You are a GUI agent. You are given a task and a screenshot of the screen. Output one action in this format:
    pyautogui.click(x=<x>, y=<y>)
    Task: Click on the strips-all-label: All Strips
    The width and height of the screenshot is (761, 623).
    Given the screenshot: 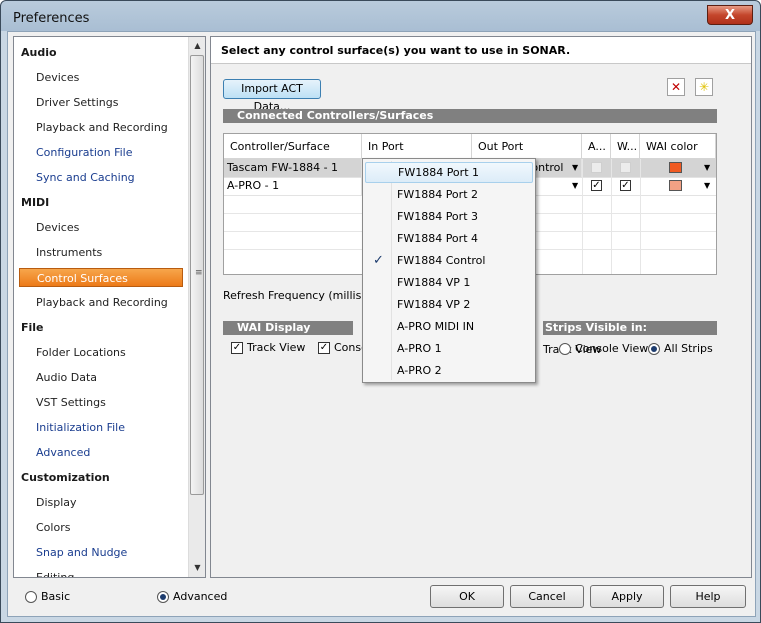 What is the action you would take?
    pyautogui.click(x=688, y=348)
    